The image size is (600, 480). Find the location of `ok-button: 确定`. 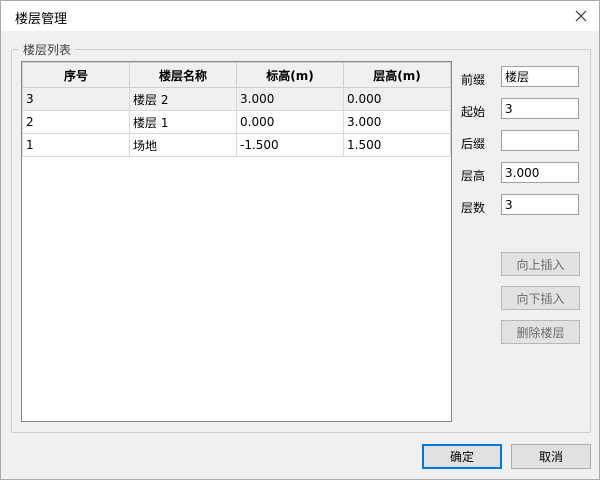

ok-button: 确定 is located at coordinates (462, 456).